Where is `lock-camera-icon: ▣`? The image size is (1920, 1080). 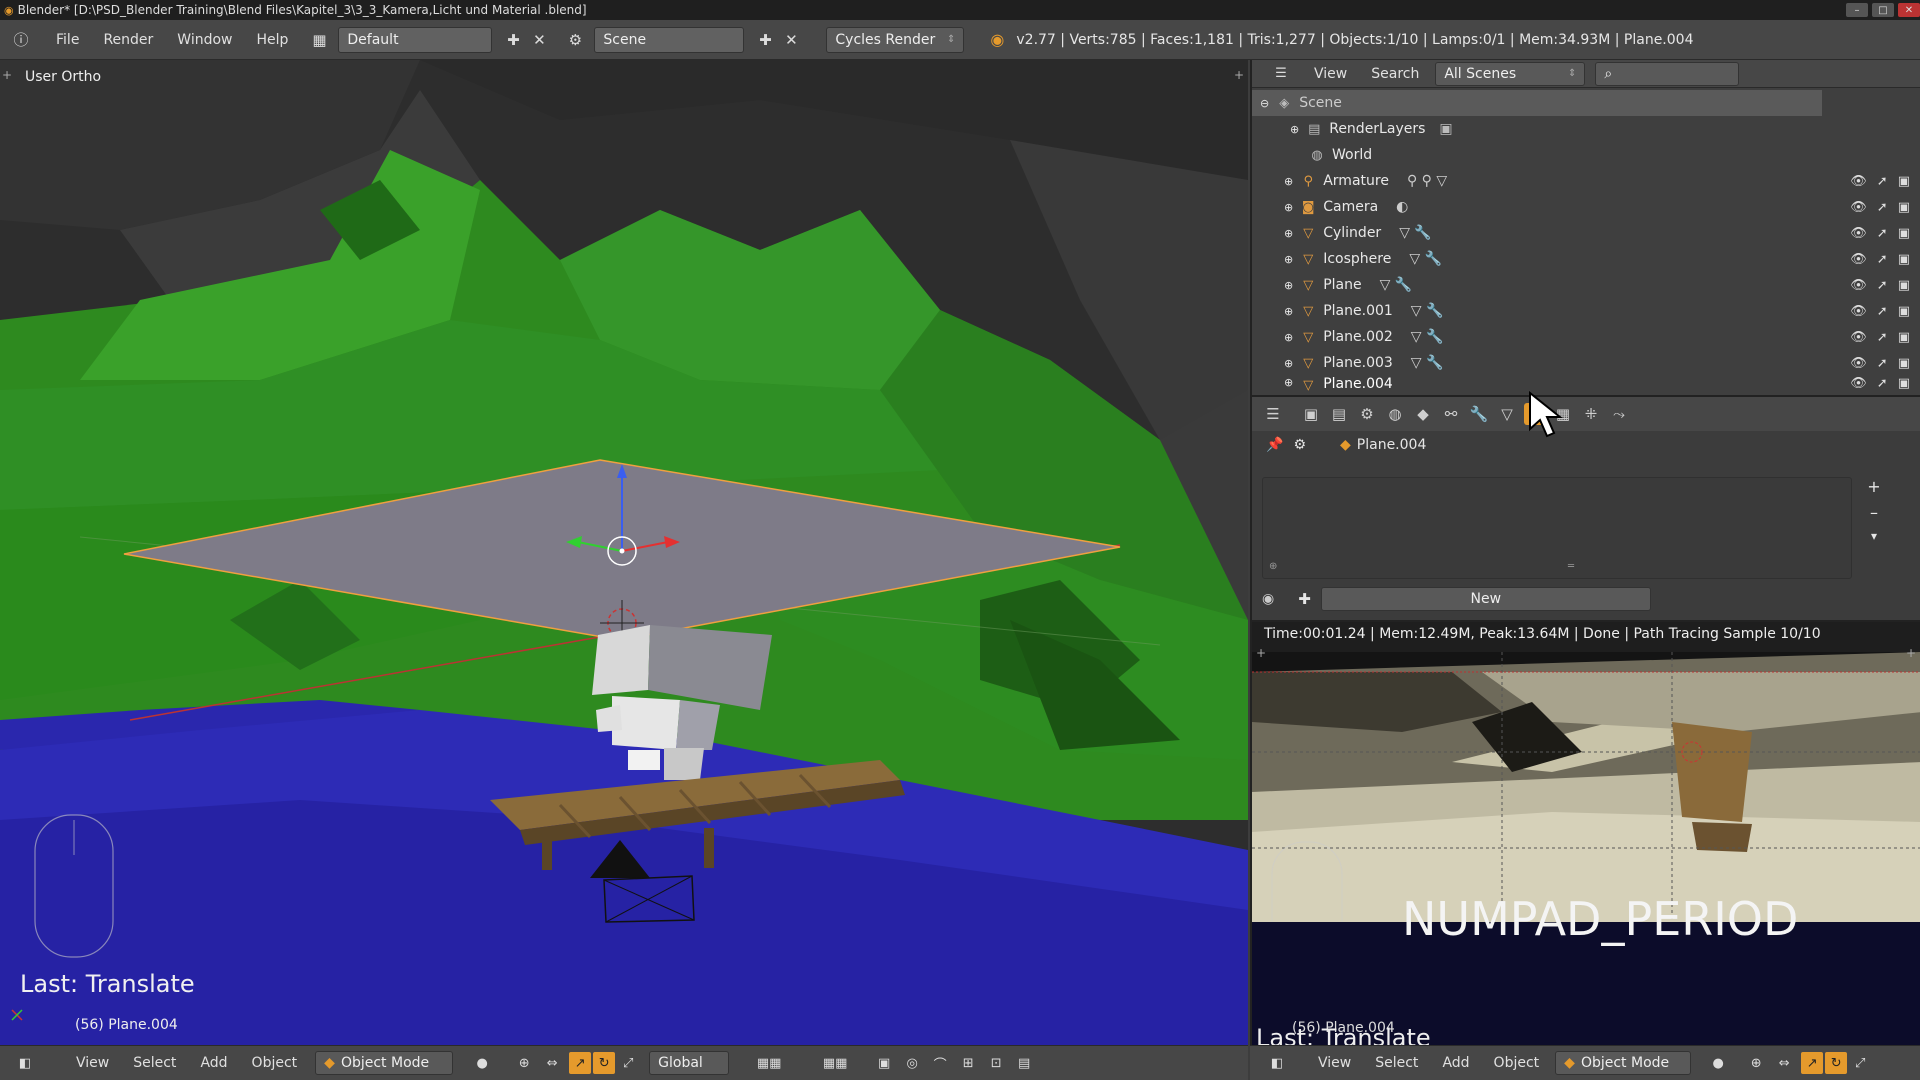
lock-camera-icon: ▣ is located at coordinates (884, 1063).